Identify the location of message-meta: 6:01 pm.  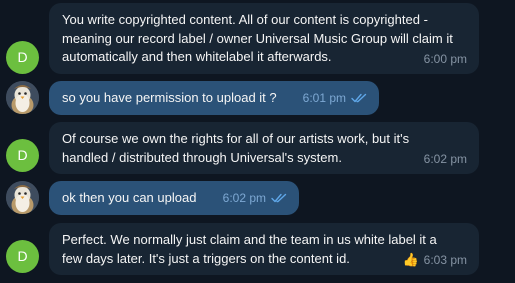
(335, 98).